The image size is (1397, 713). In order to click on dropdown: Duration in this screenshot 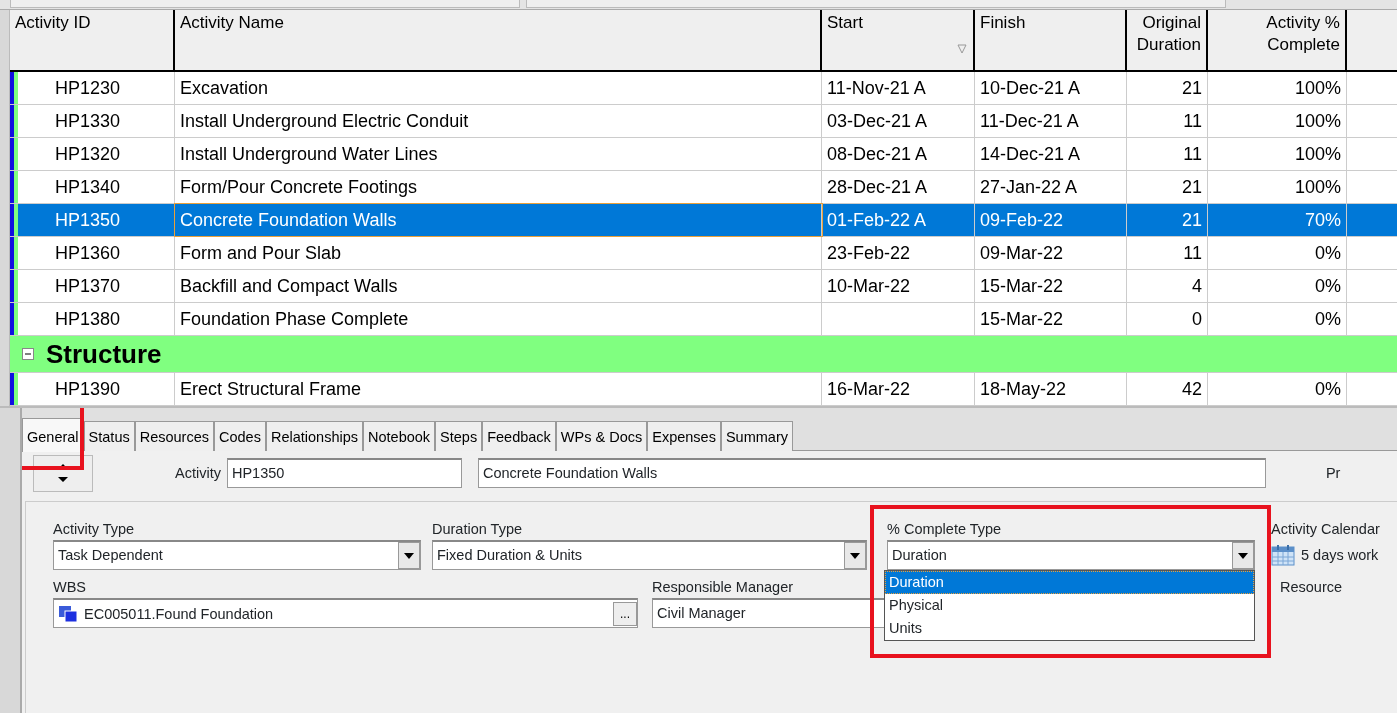, I will do `click(1071, 555)`.